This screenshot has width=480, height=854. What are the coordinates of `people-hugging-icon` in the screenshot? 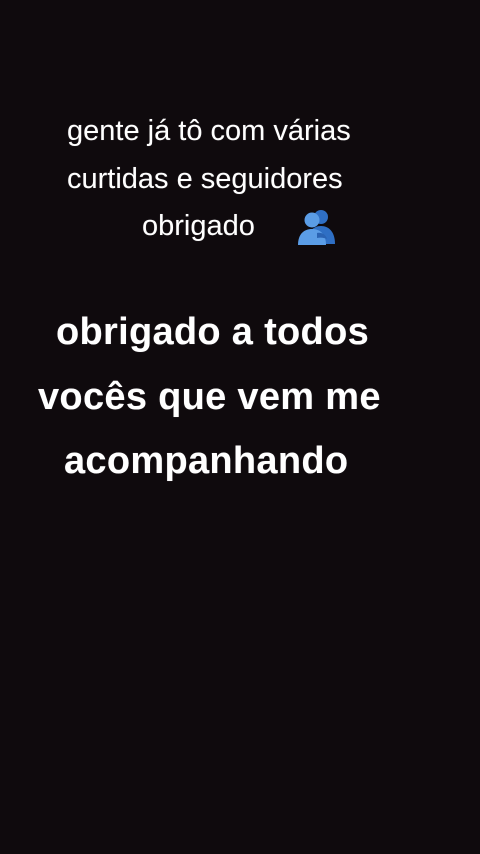 It's located at (316, 227).